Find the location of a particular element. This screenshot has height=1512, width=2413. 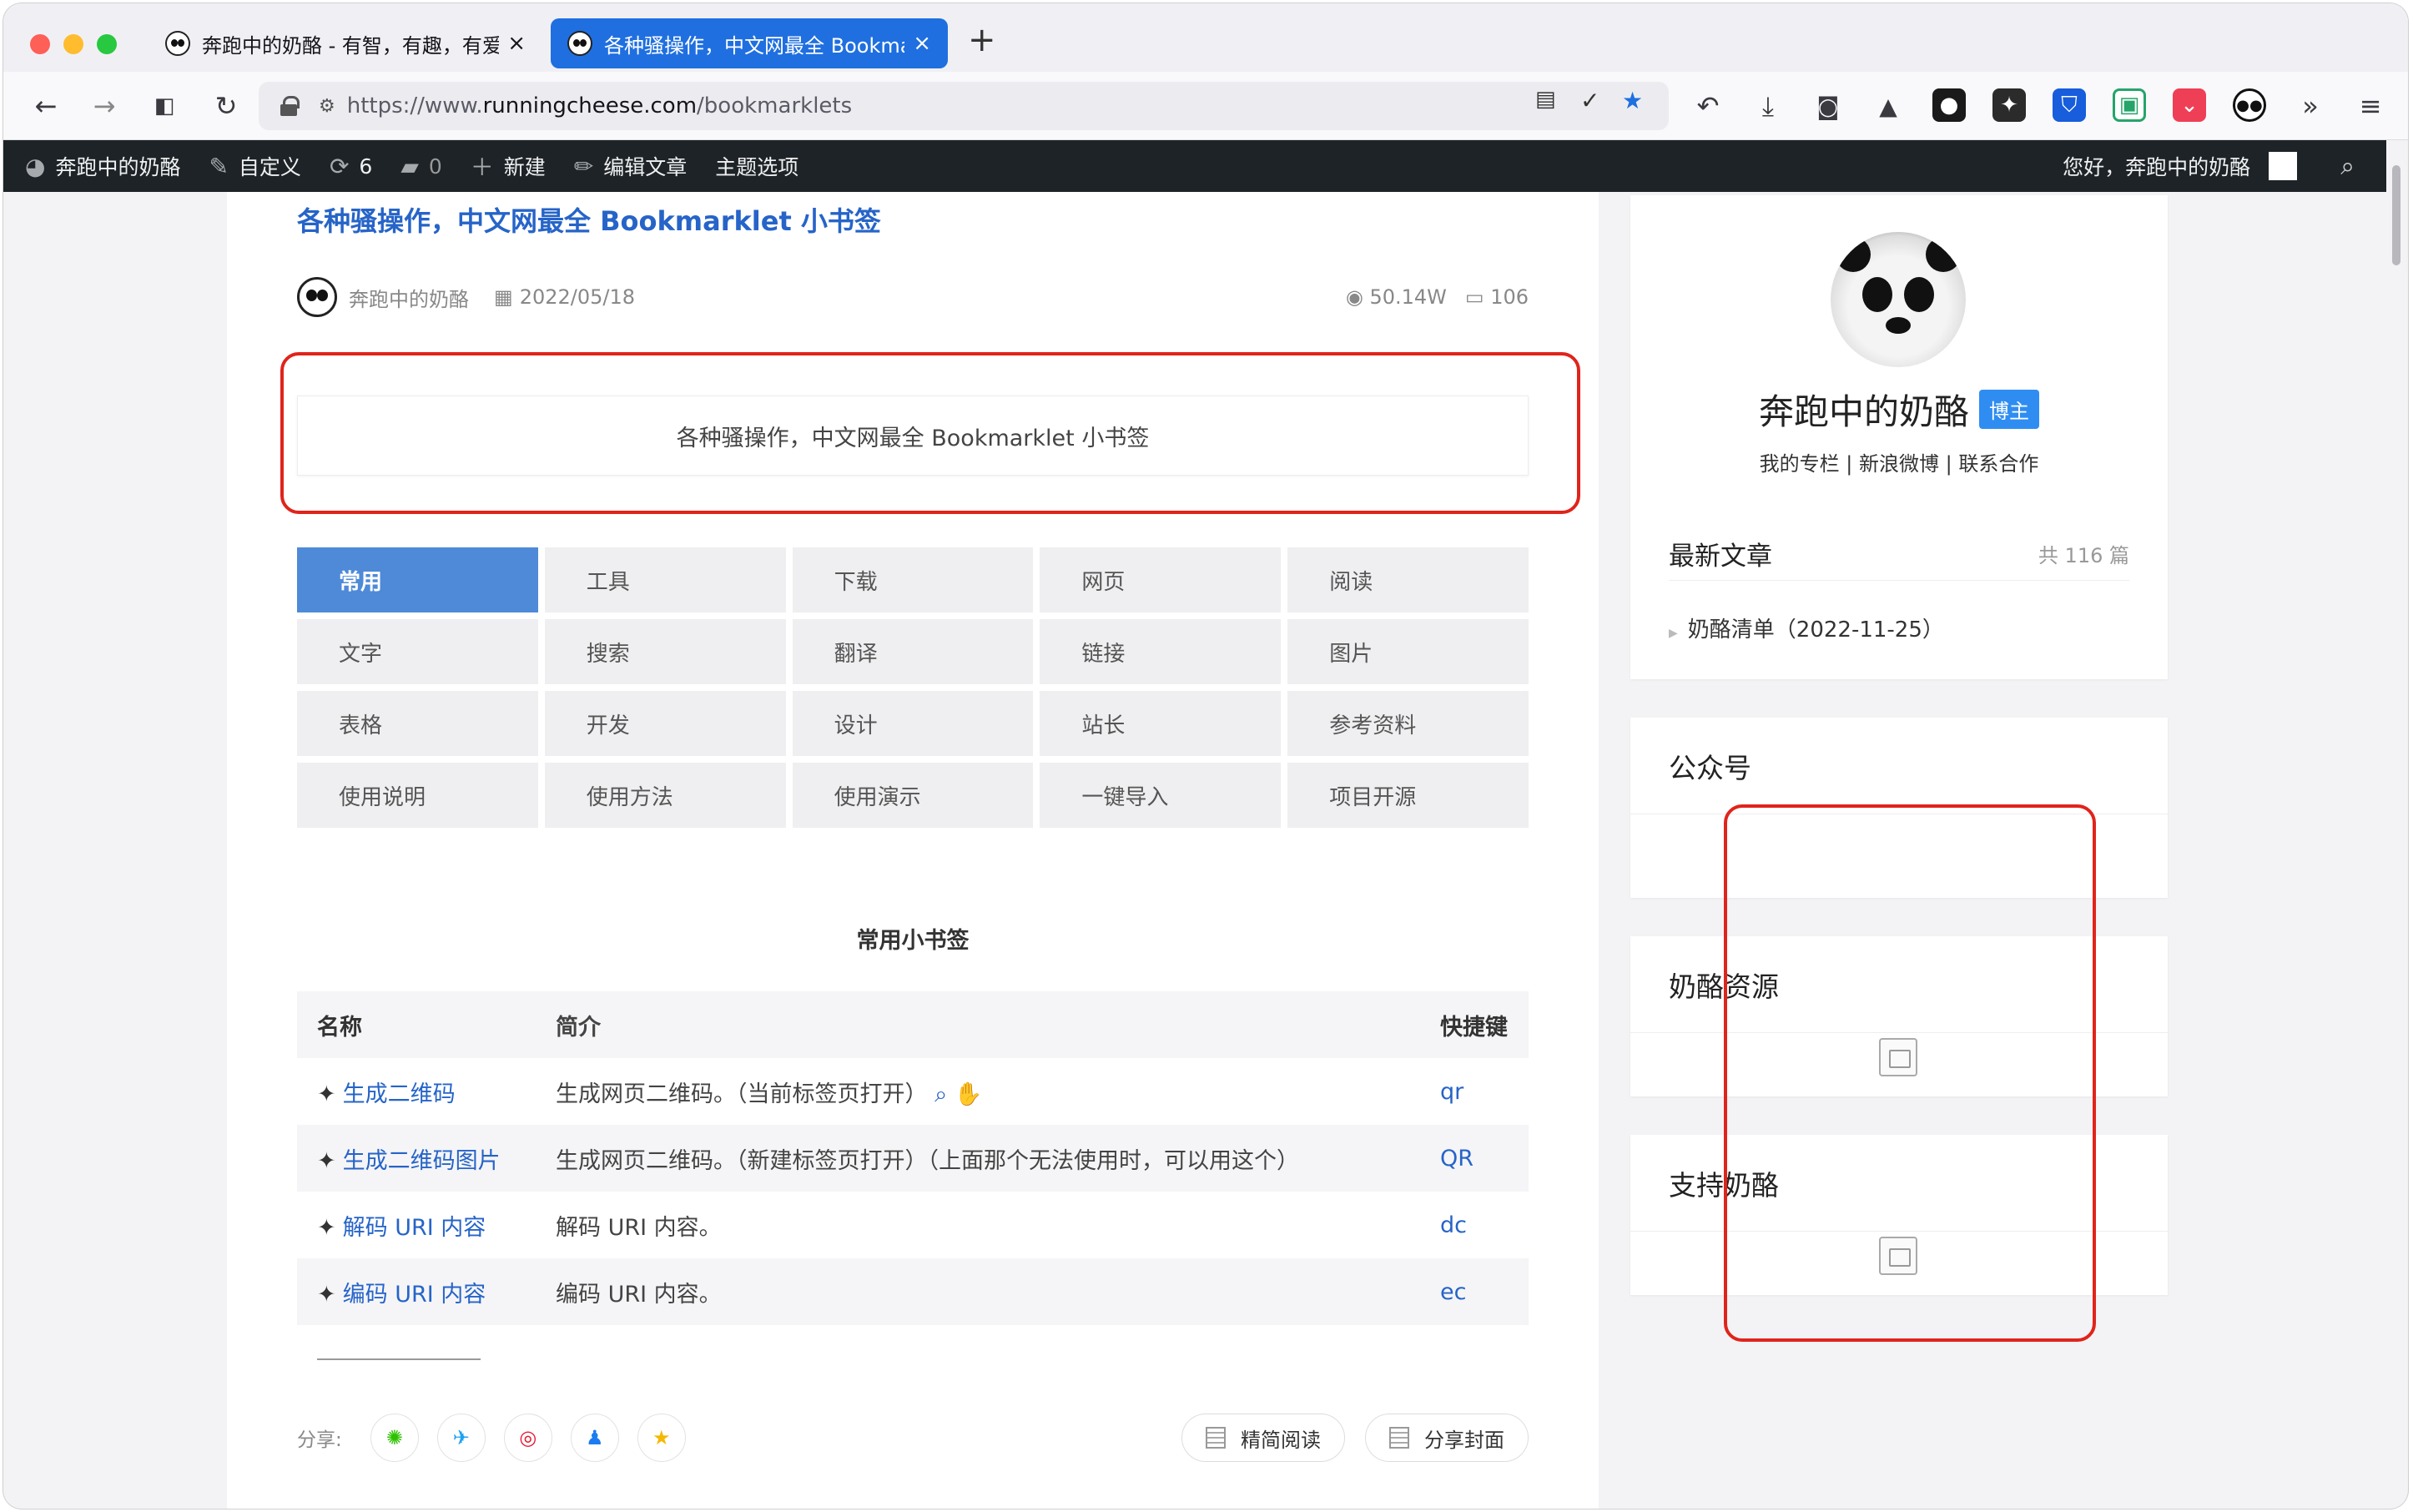

recent-post-label: 奶酪清单（2022-11-25） is located at coordinates (1816, 630).